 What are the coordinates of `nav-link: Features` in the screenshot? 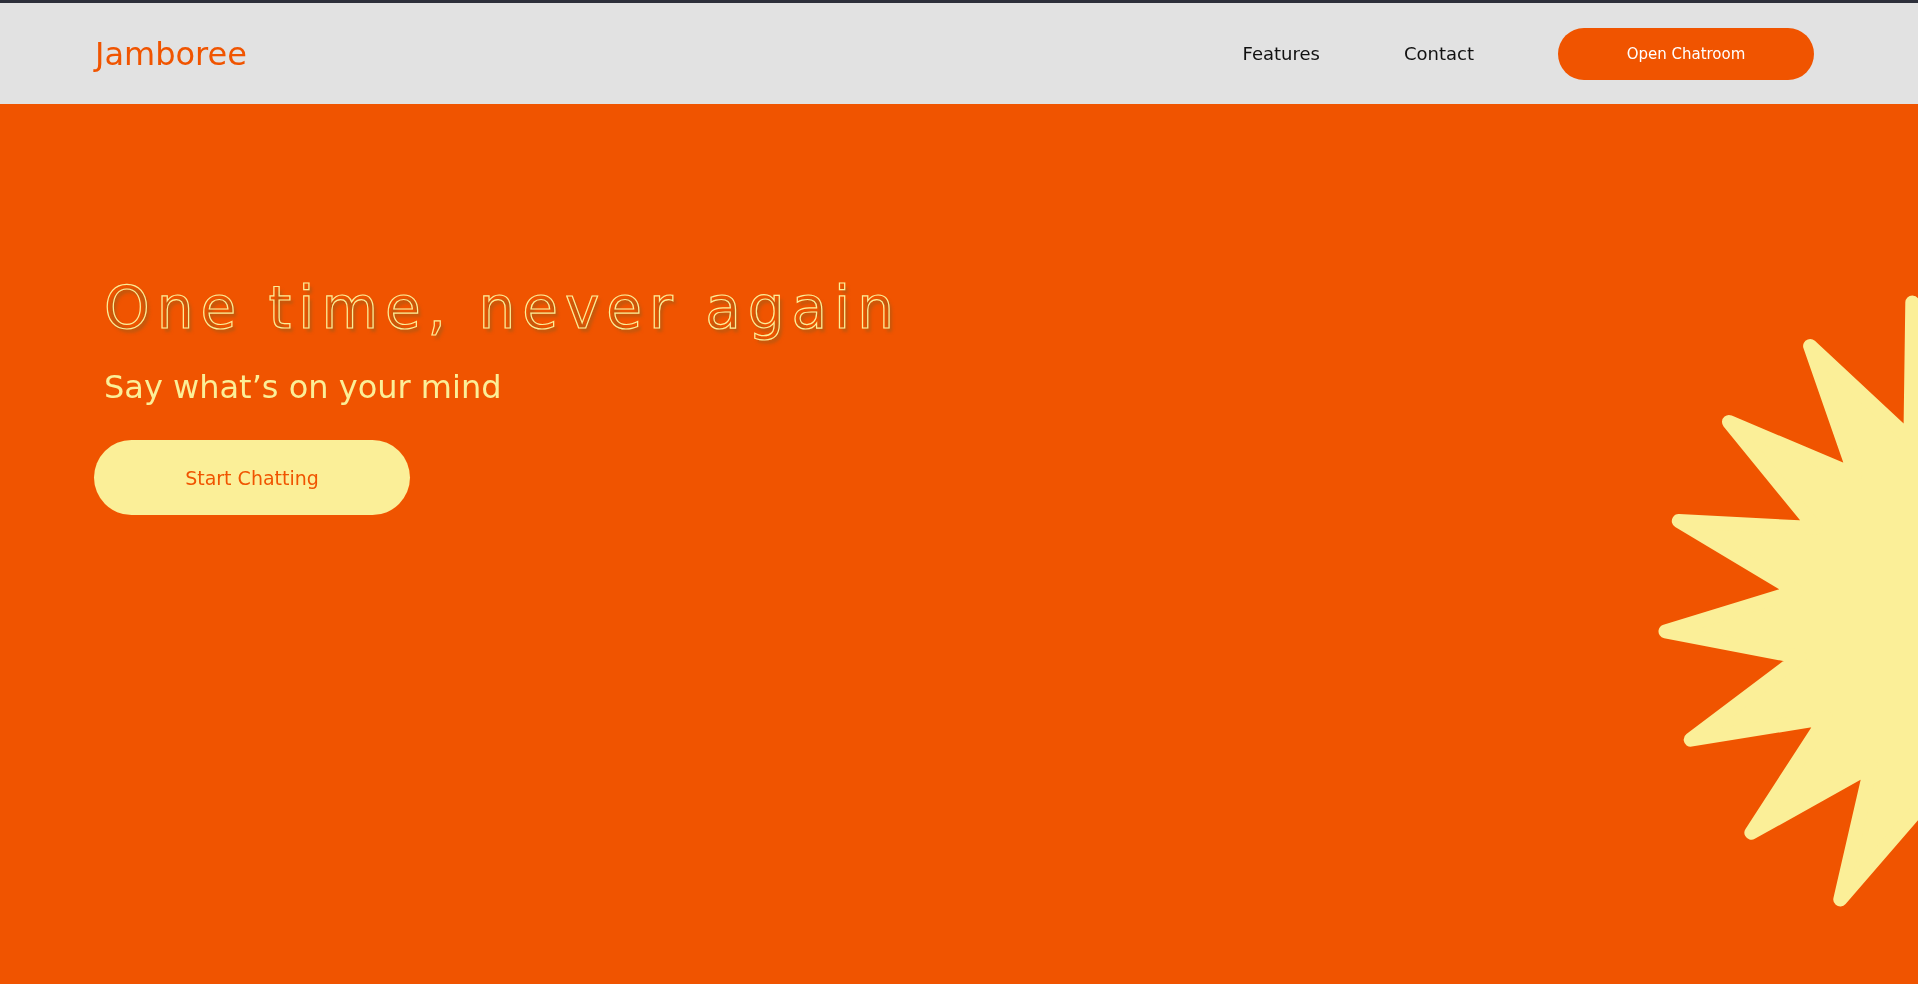 It's located at (1281, 53).